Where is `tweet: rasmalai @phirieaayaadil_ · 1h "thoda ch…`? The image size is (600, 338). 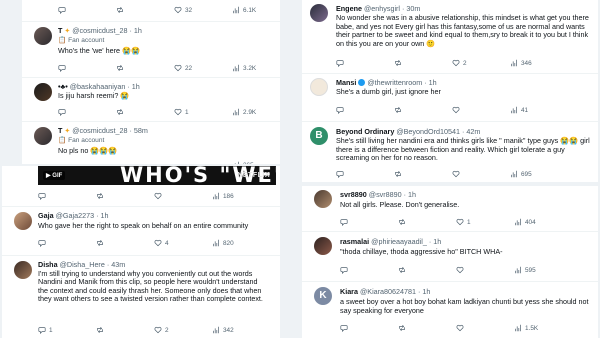
tweet: rasmalai @phirieaayaadil_ · 1h "thoda ch… is located at coordinates (450, 257).